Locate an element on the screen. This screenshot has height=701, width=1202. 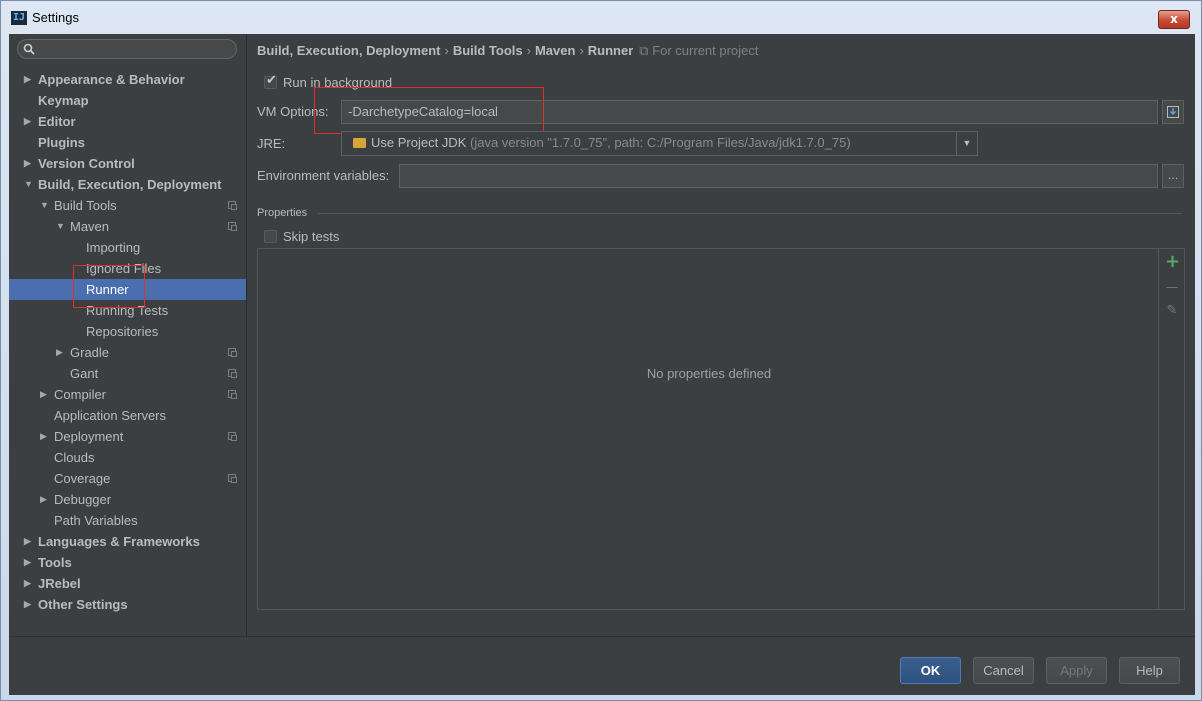
breadcrumb-part: Build, Execution, Deployment is located at coordinates (349, 50).